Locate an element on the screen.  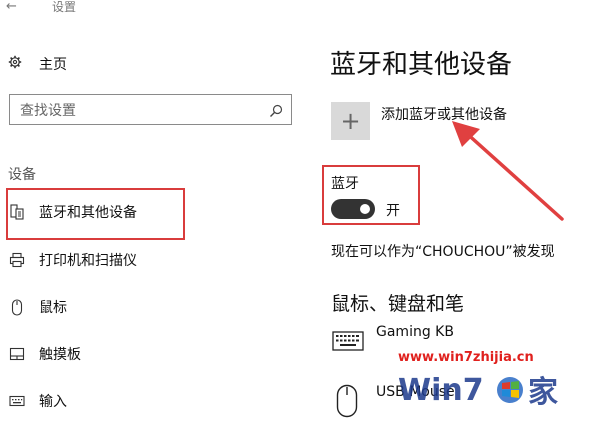
printer-icon is located at coordinates (17, 260).